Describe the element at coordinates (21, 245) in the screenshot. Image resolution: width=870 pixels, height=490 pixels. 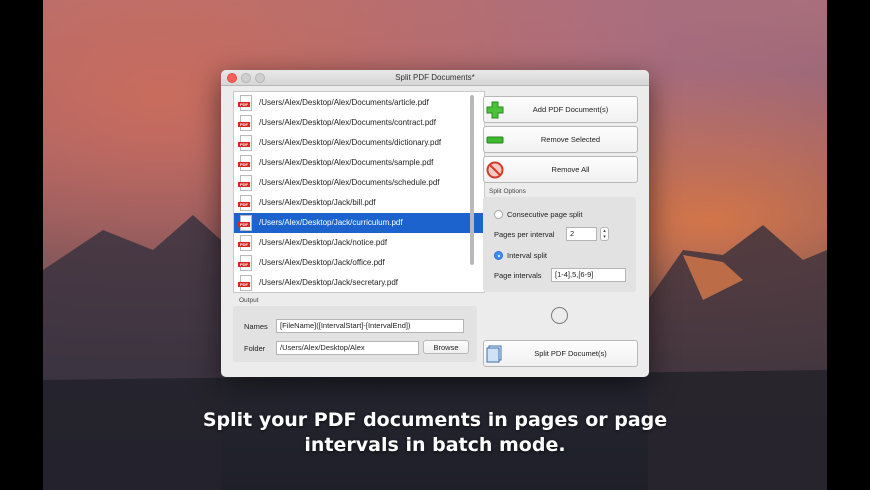
I see `left-black-bar` at that location.